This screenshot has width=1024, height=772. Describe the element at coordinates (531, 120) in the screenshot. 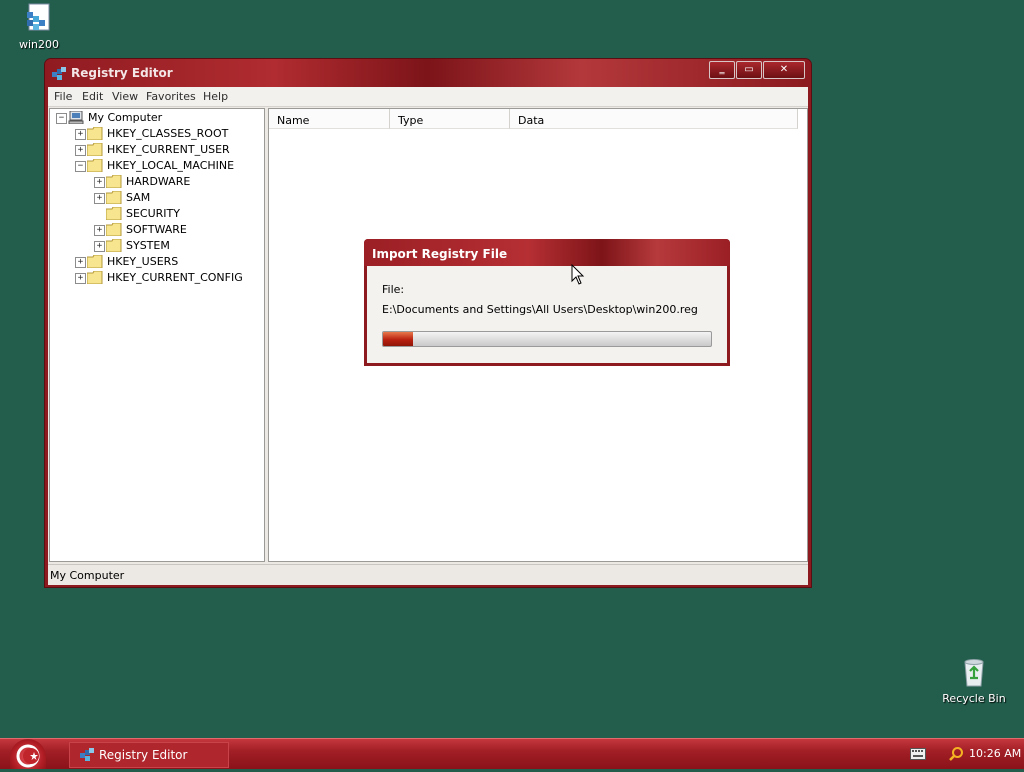

I see `column-header-label: Data` at that location.